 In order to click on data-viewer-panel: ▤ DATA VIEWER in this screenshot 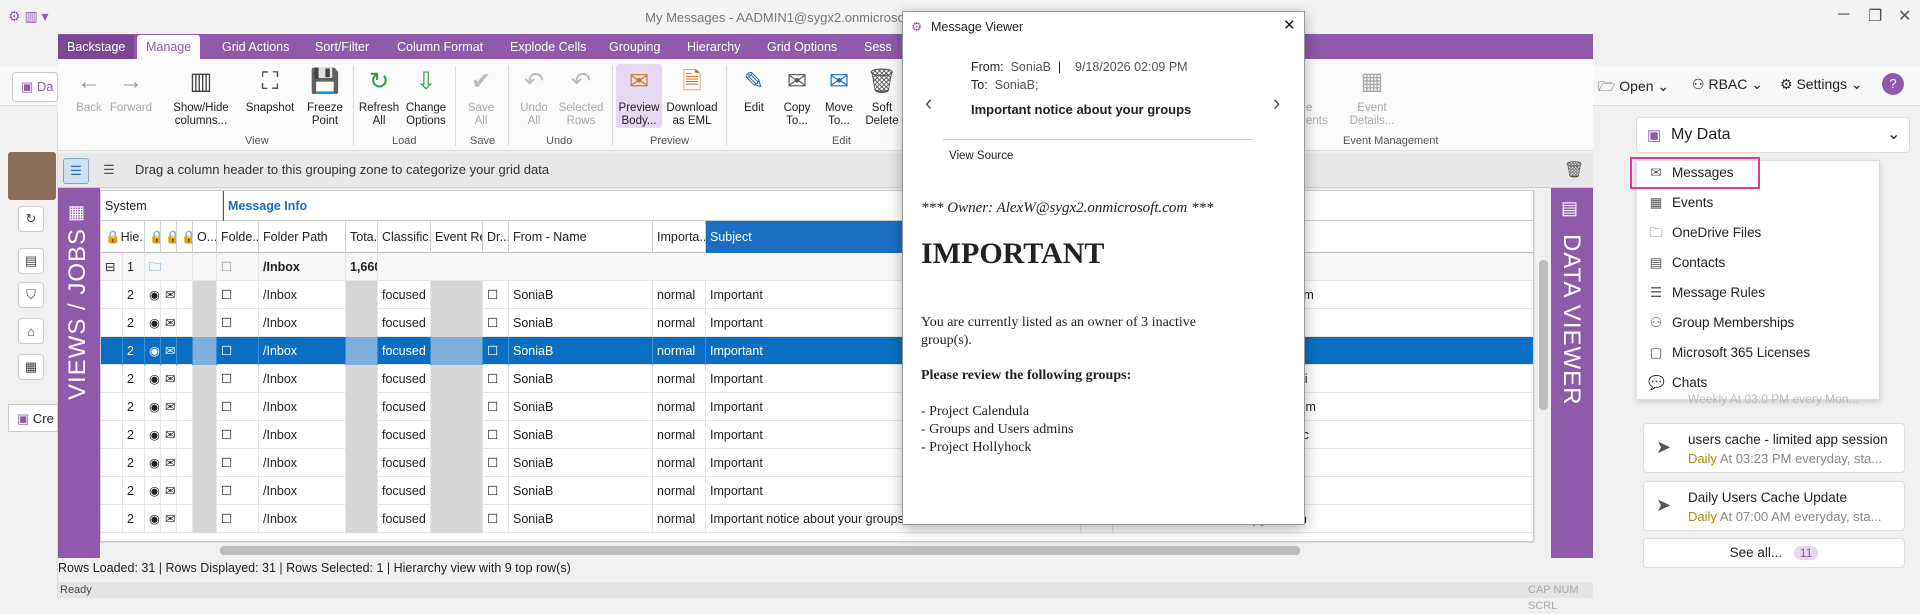, I will do `click(1572, 373)`.